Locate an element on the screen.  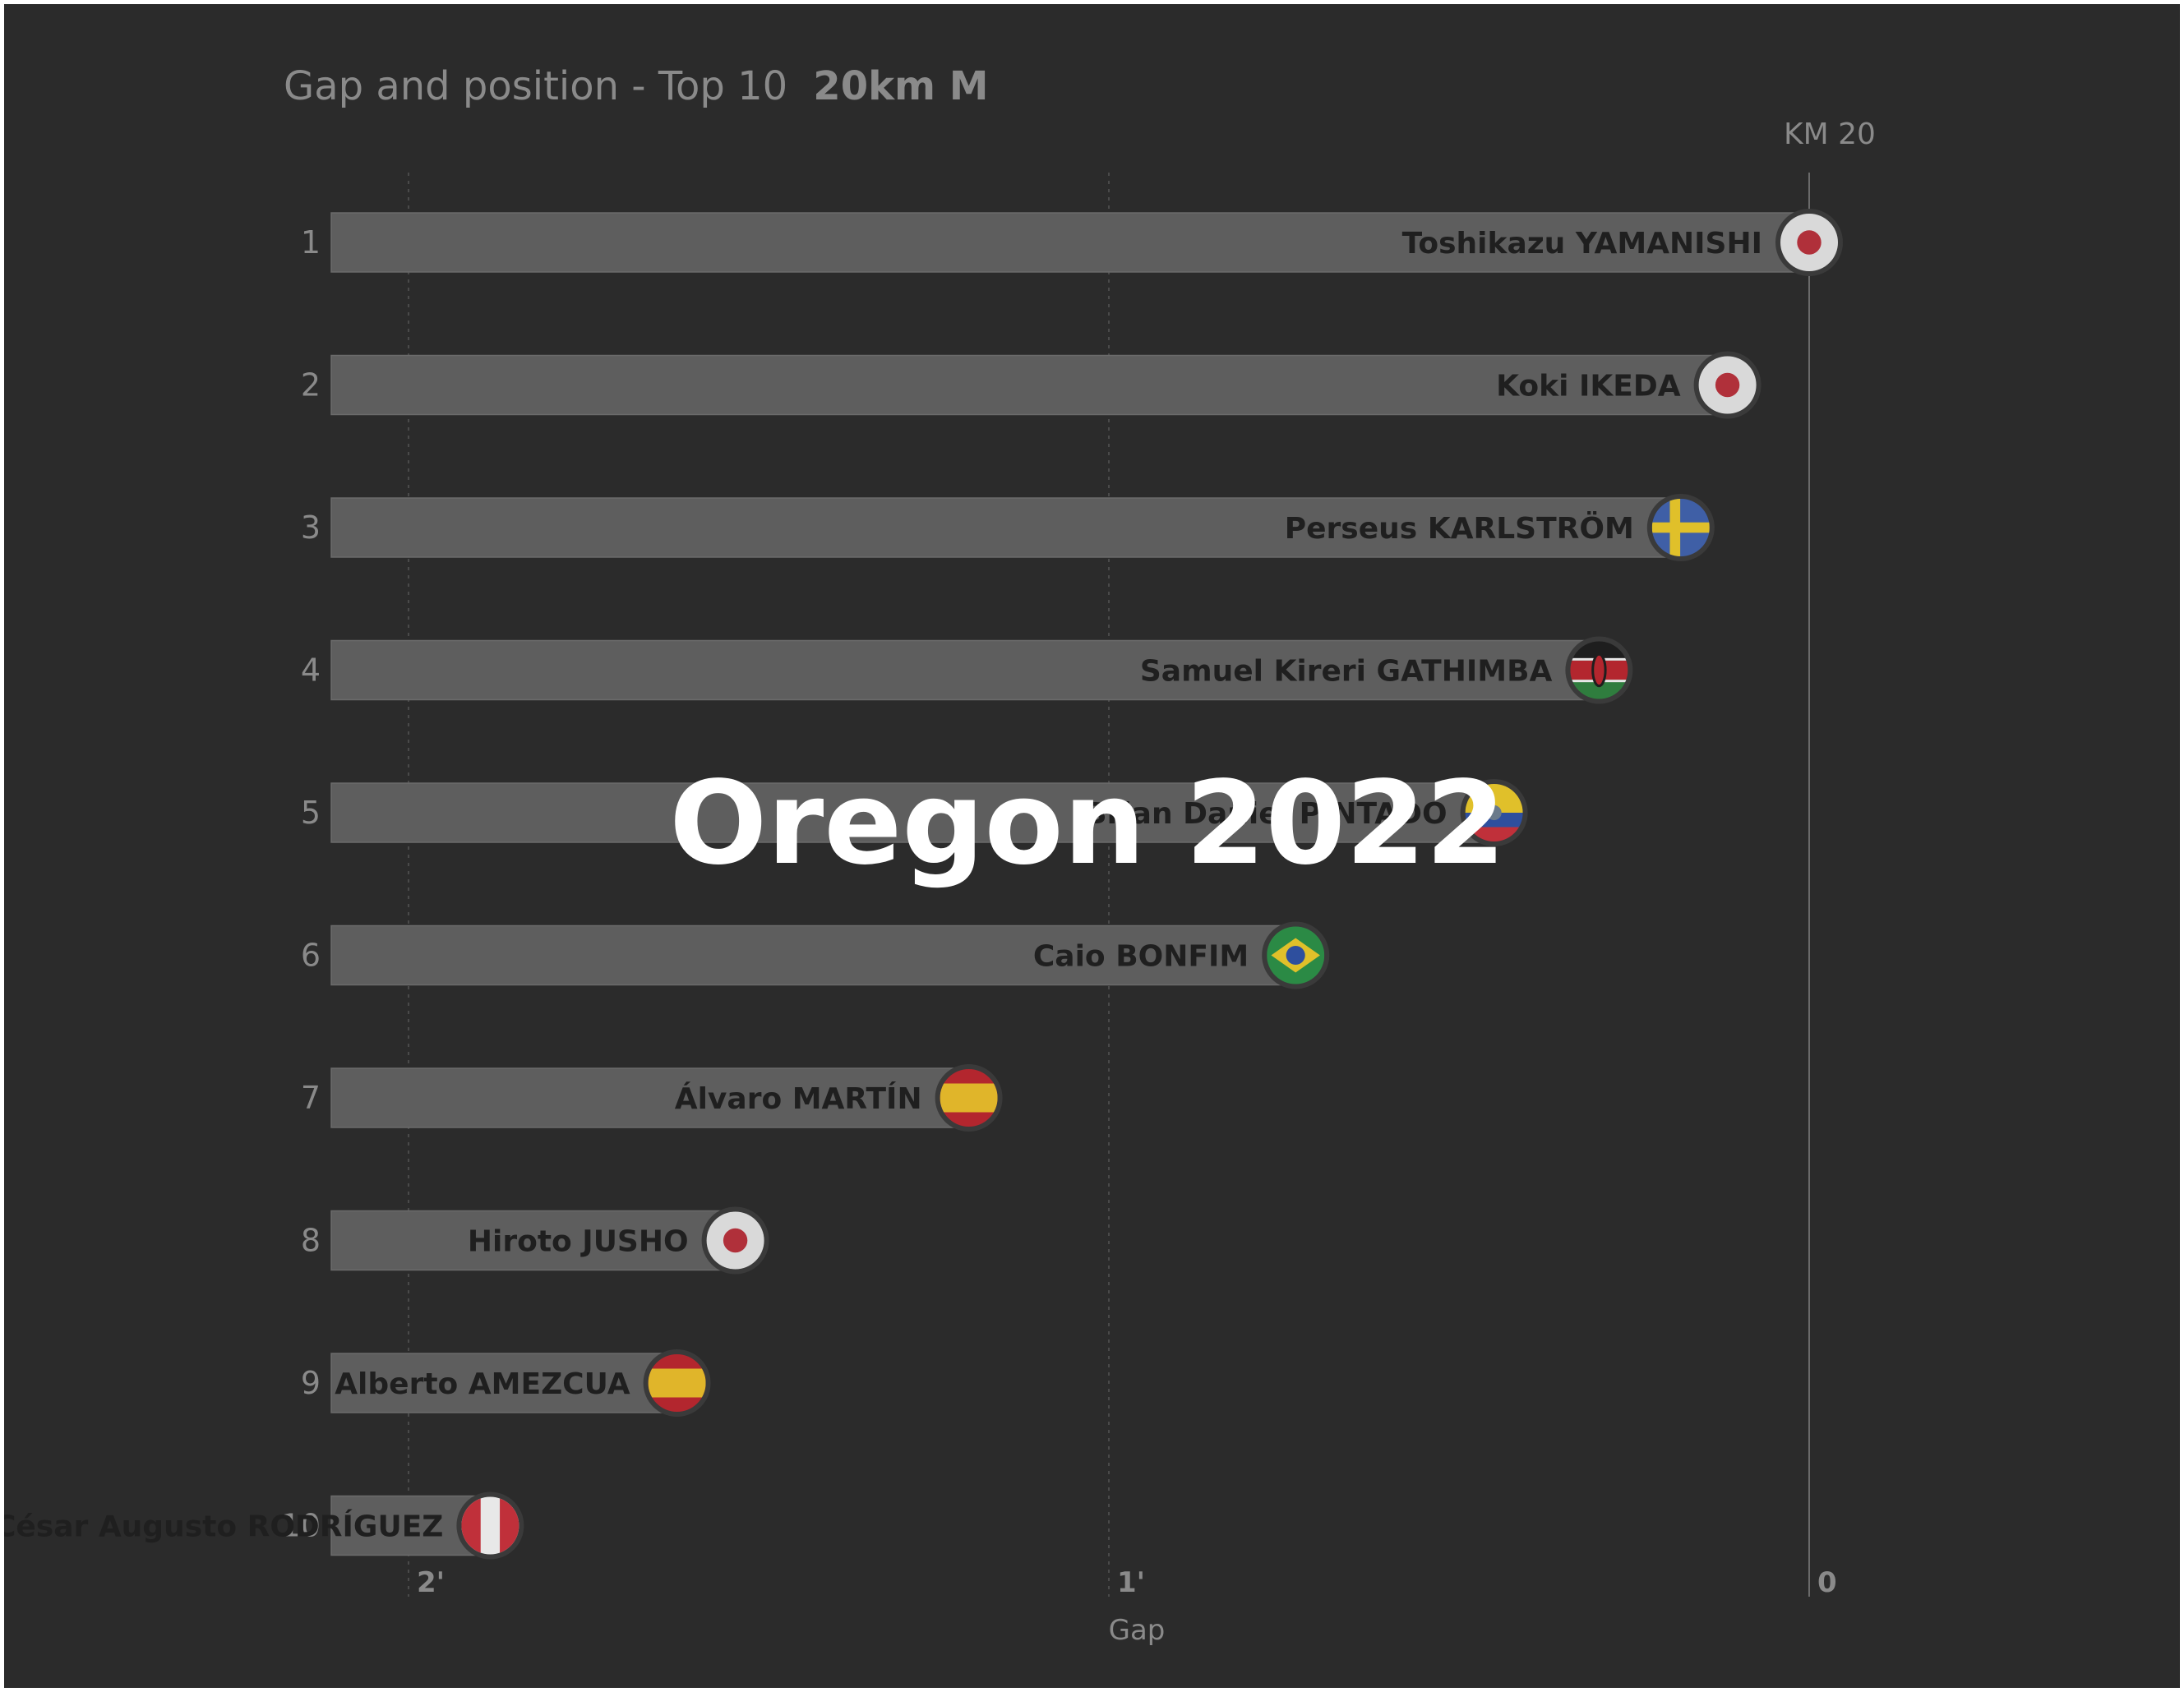
spain-flag-7-band is located at coordinates (969, 1098).